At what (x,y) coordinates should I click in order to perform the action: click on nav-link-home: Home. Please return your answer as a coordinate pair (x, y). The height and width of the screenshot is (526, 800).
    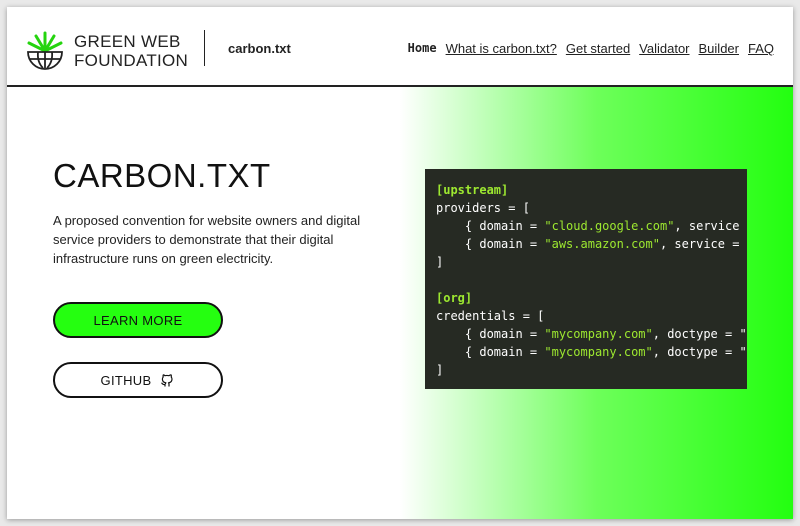
    Looking at the image, I should click on (422, 48).